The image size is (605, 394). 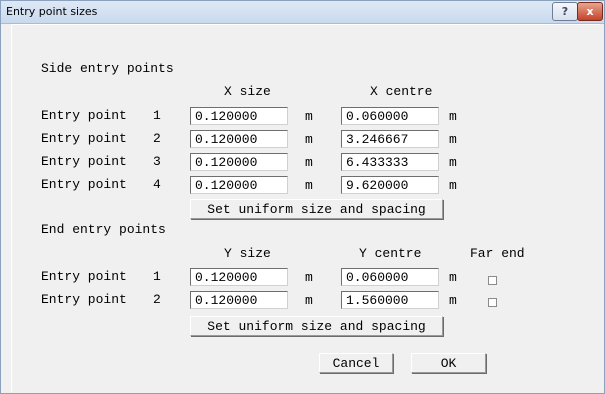 I want to click on far-end-header: Far end, so click(x=497, y=253).